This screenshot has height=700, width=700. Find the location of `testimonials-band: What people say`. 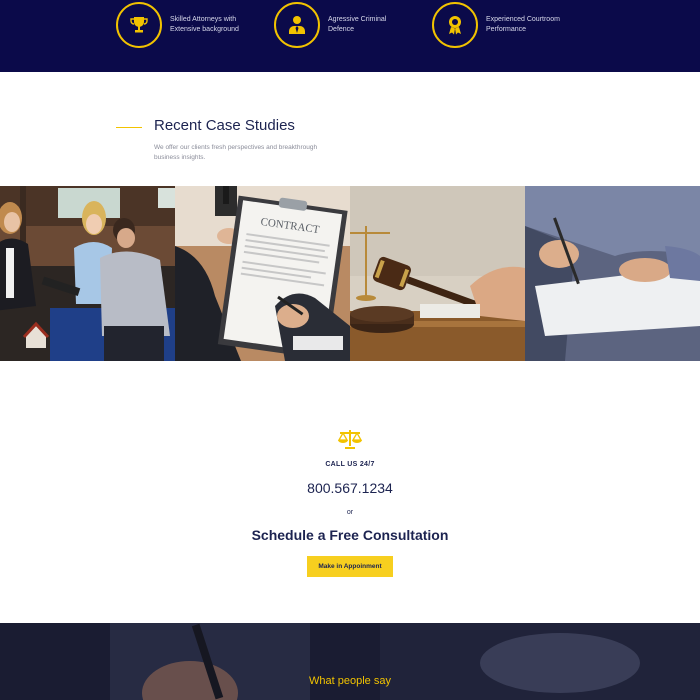

testimonials-band: What people say is located at coordinates (350, 661).